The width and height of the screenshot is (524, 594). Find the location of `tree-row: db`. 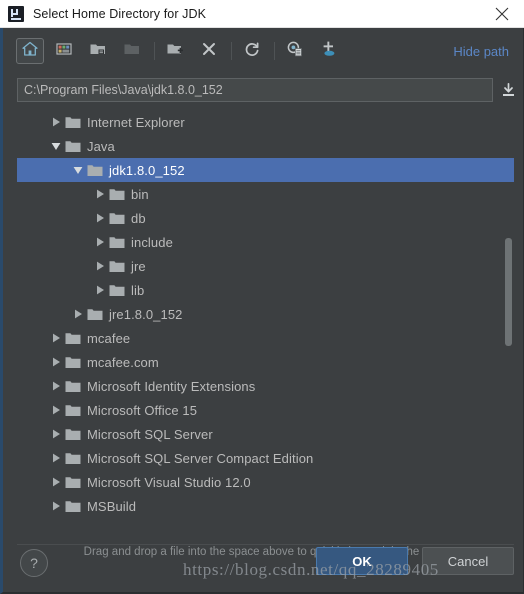

tree-row: db is located at coordinates (265, 218).